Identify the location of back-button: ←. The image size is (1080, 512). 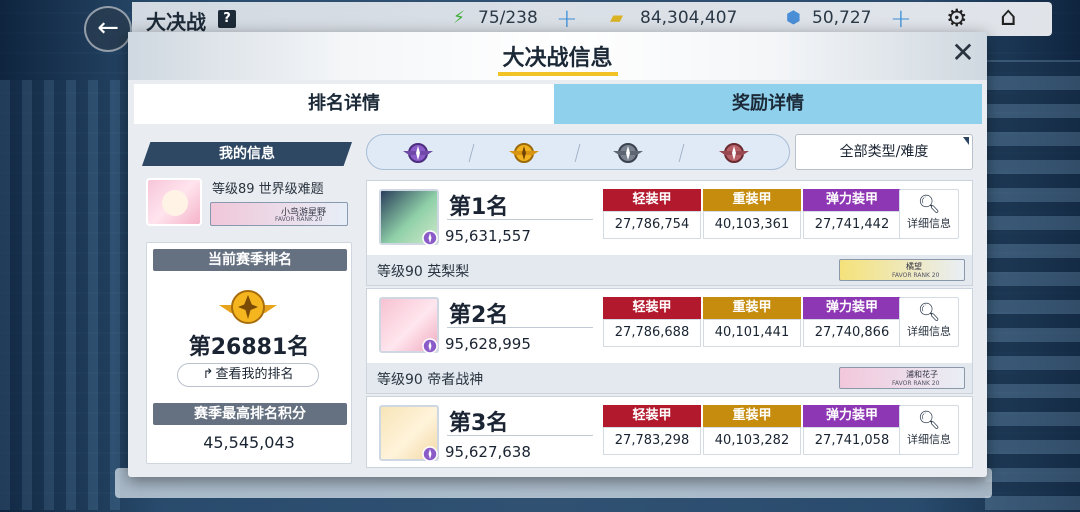
(108, 29).